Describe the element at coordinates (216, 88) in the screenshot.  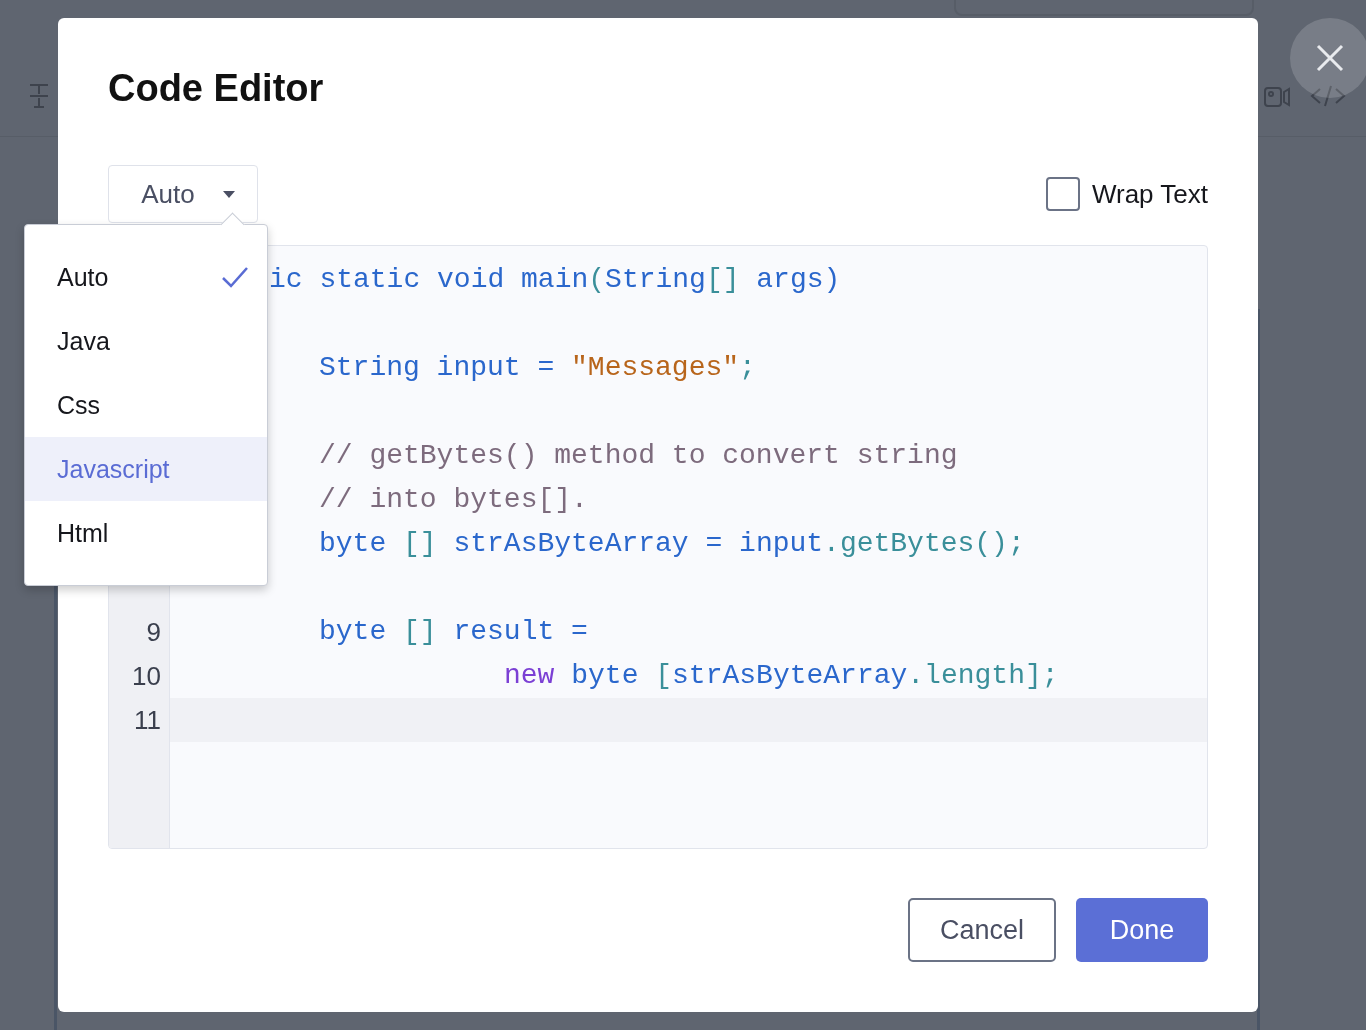
I see `dialog-title: Code Editor` at that location.